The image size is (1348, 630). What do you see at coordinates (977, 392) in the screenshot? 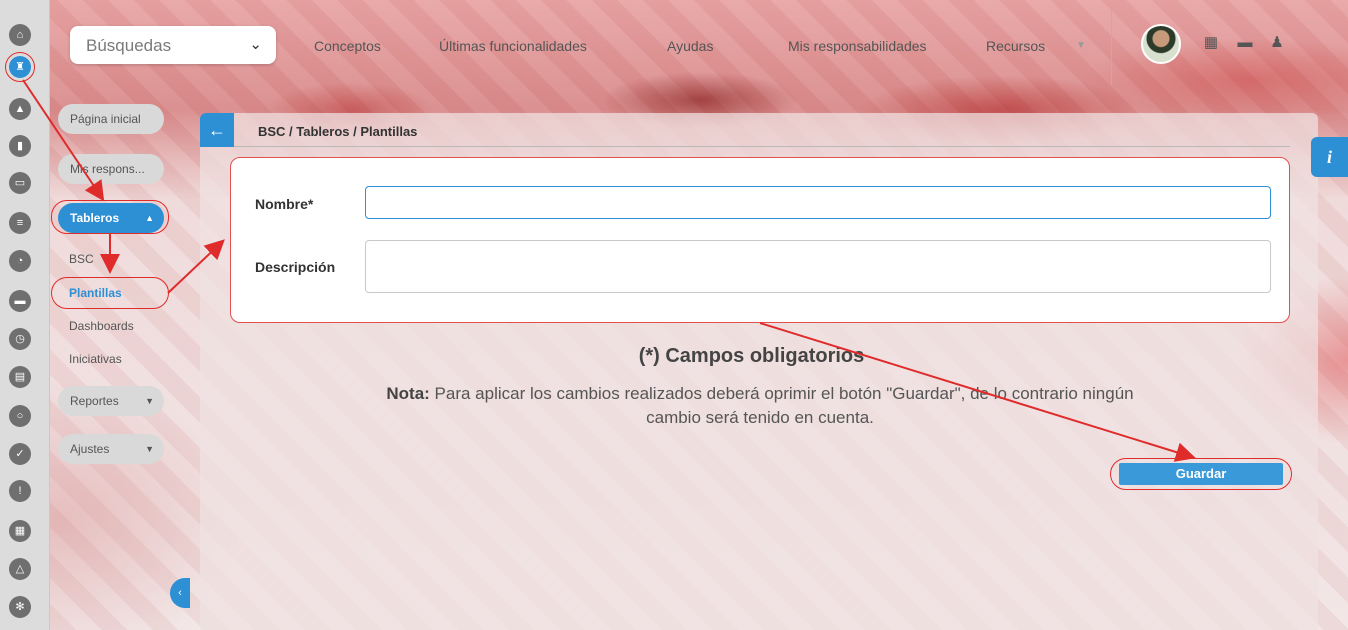
I see `arrow-form-to-save` at bounding box center [977, 392].